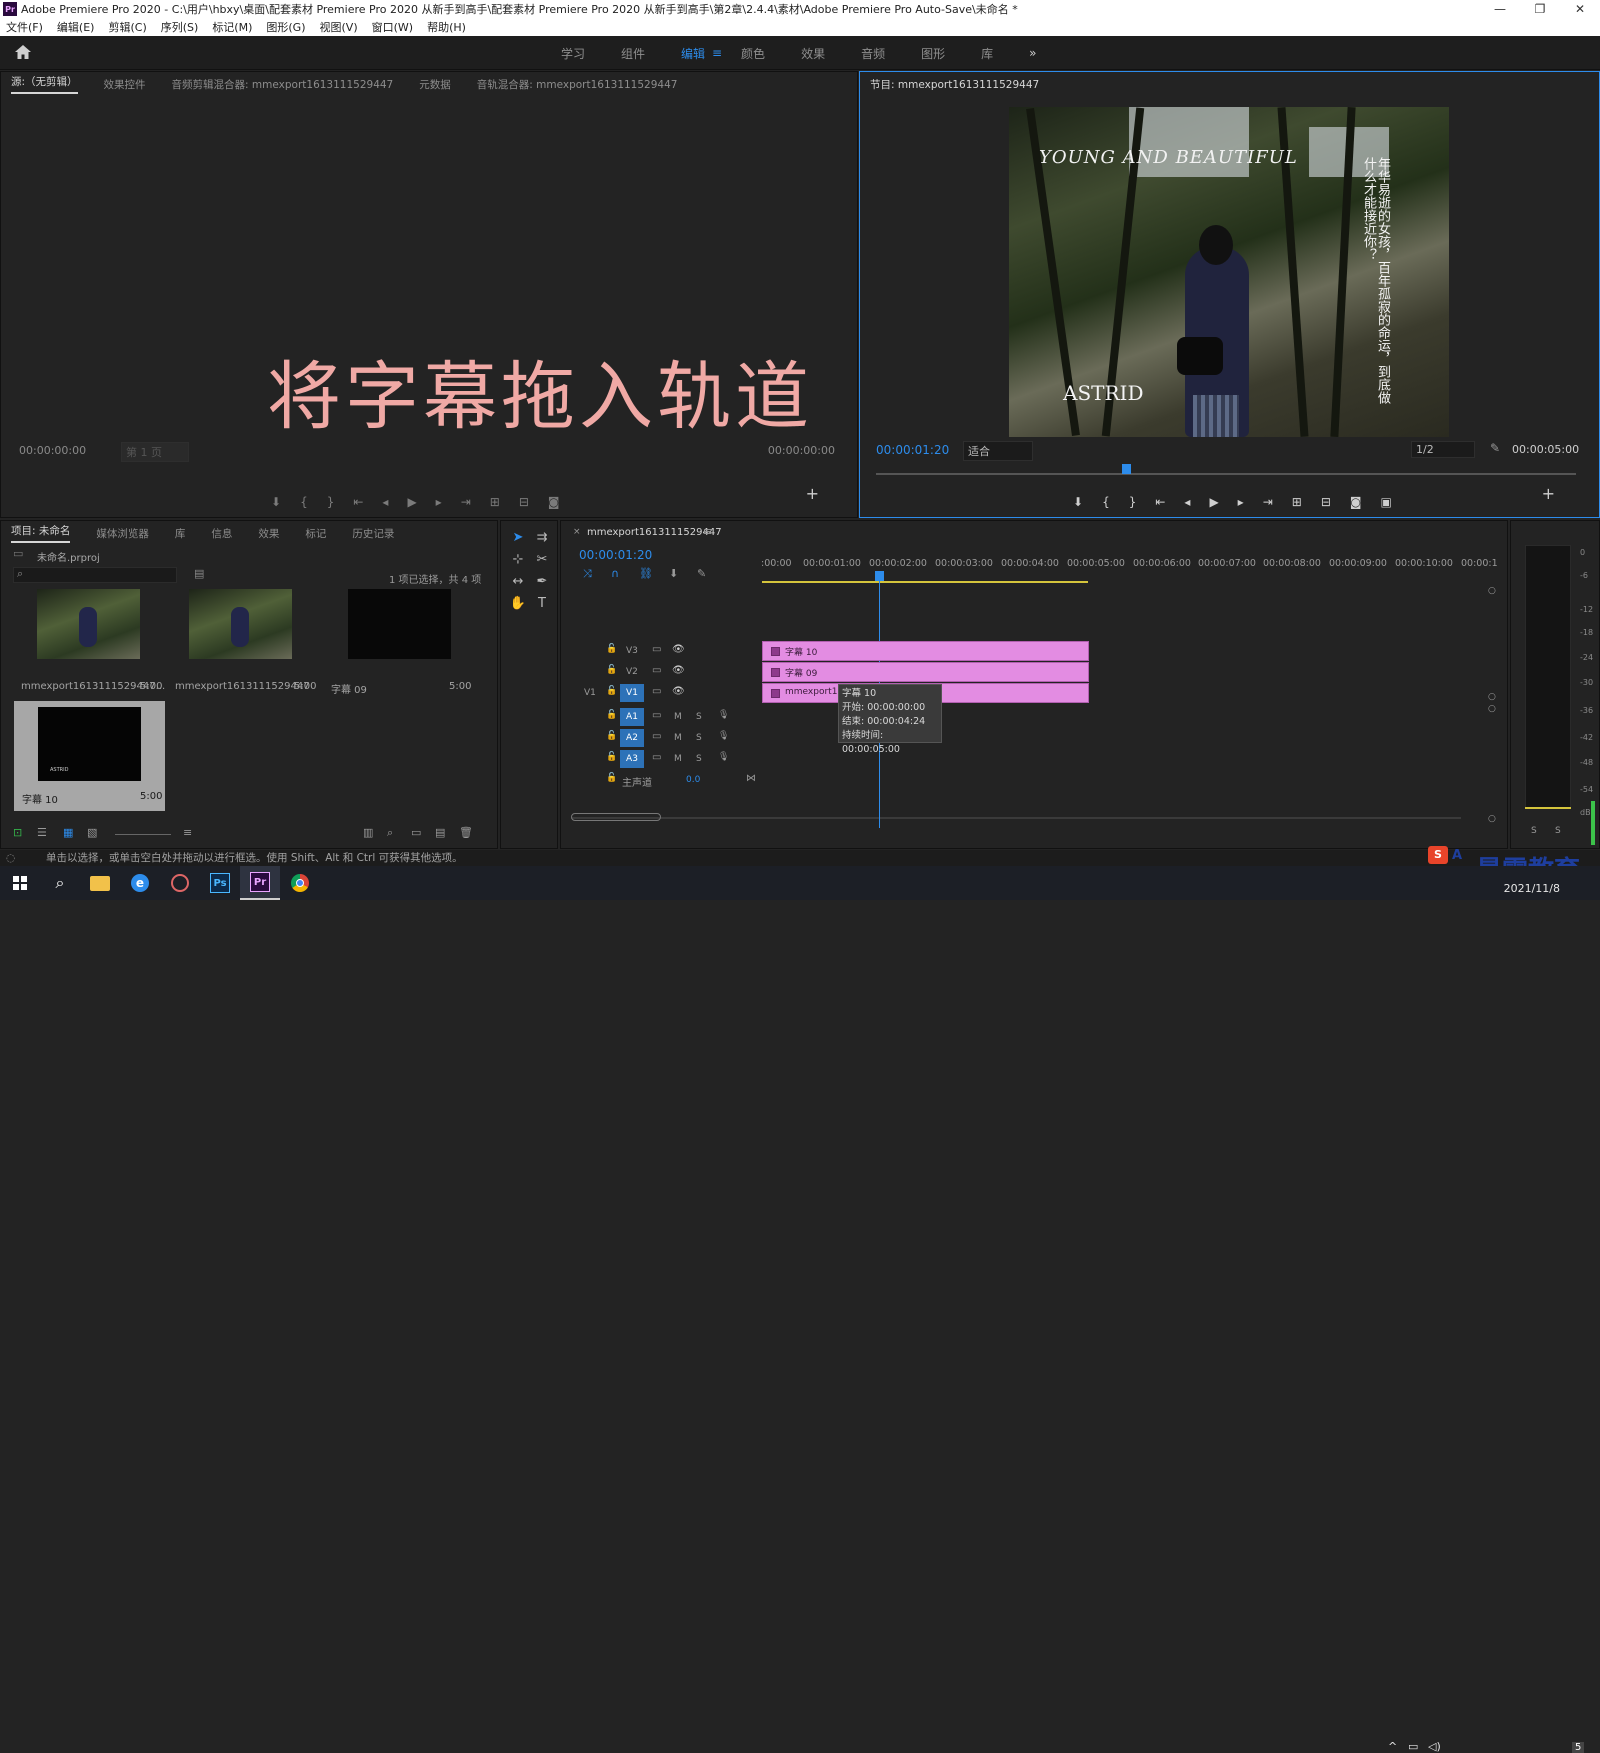 The height and width of the screenshot is (1753, 1600). I want to click on track-label: V1, so click(632, 693).